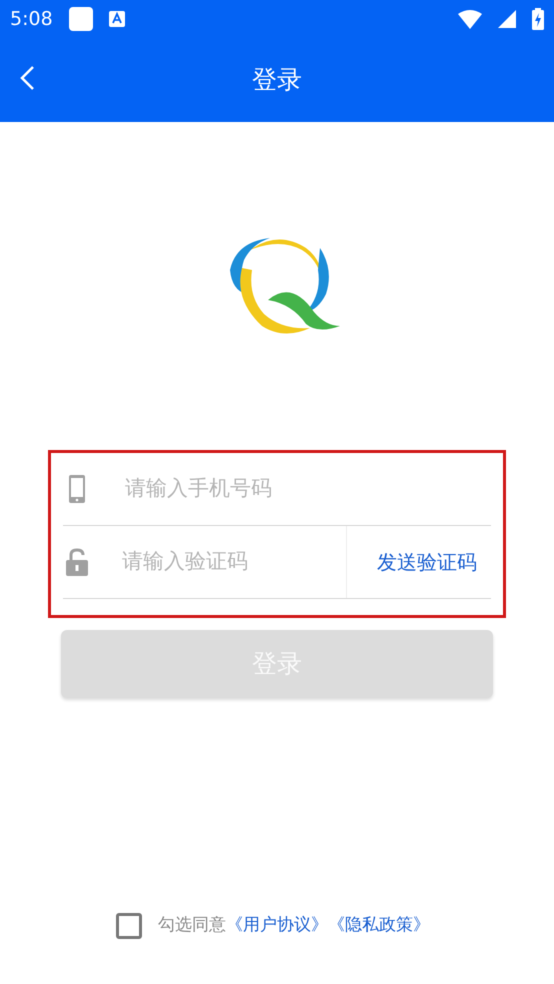  Describe the element at coordinates (77, 562) in the screenshot. I see `unlocked-padlock-icon` at that location.